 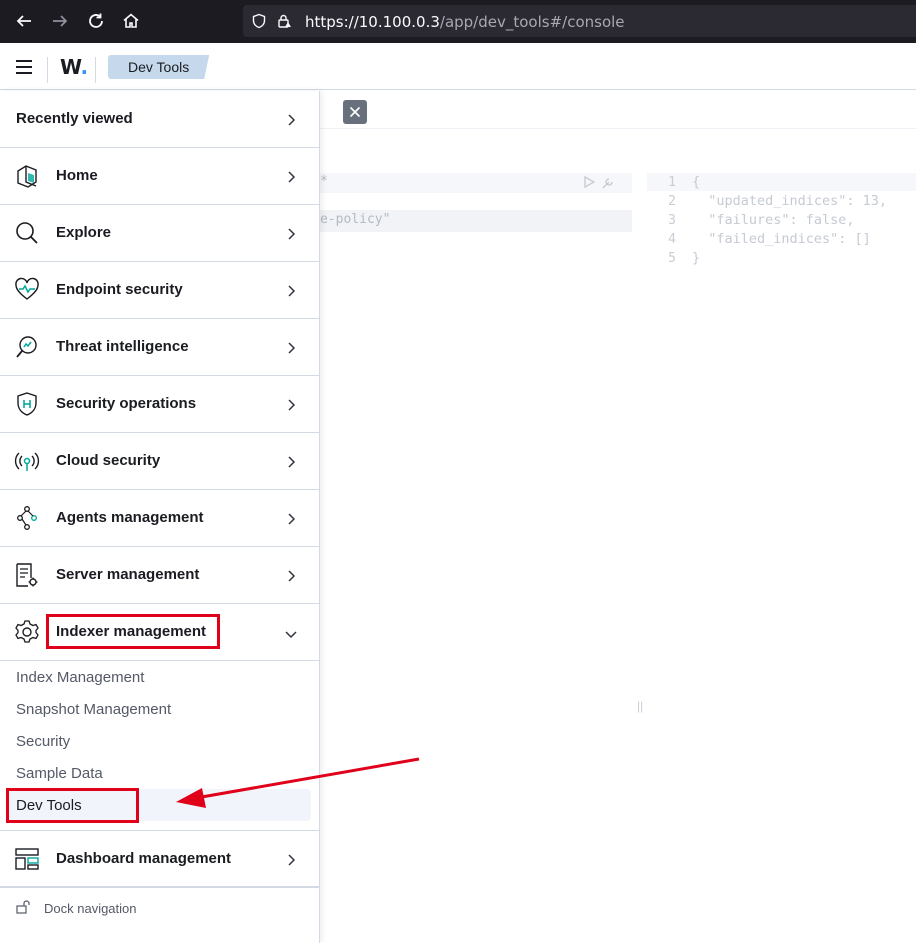 What do you see at coordinates (74, 118) in the screenshot?
I see `recently-viewed-label: Recently viewed` at bounding box center [74, 118].